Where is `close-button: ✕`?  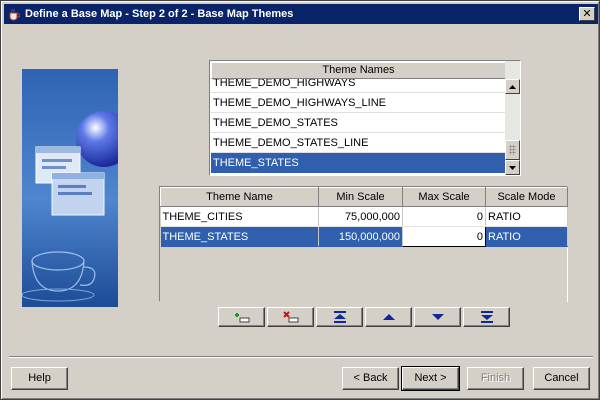
close-button: ✕ is located at coordinates (587, 14).